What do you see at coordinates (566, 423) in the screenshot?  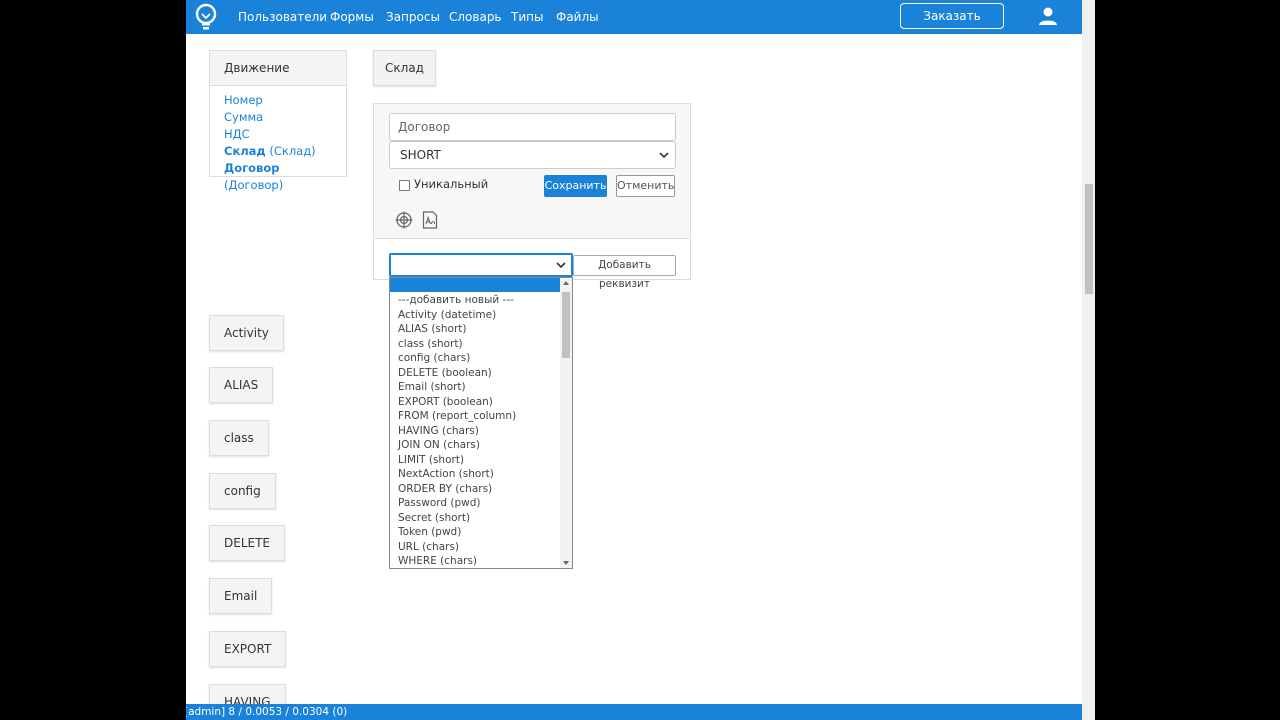 I see `dropdown-scrollbar` at bounding box center [566, 423].